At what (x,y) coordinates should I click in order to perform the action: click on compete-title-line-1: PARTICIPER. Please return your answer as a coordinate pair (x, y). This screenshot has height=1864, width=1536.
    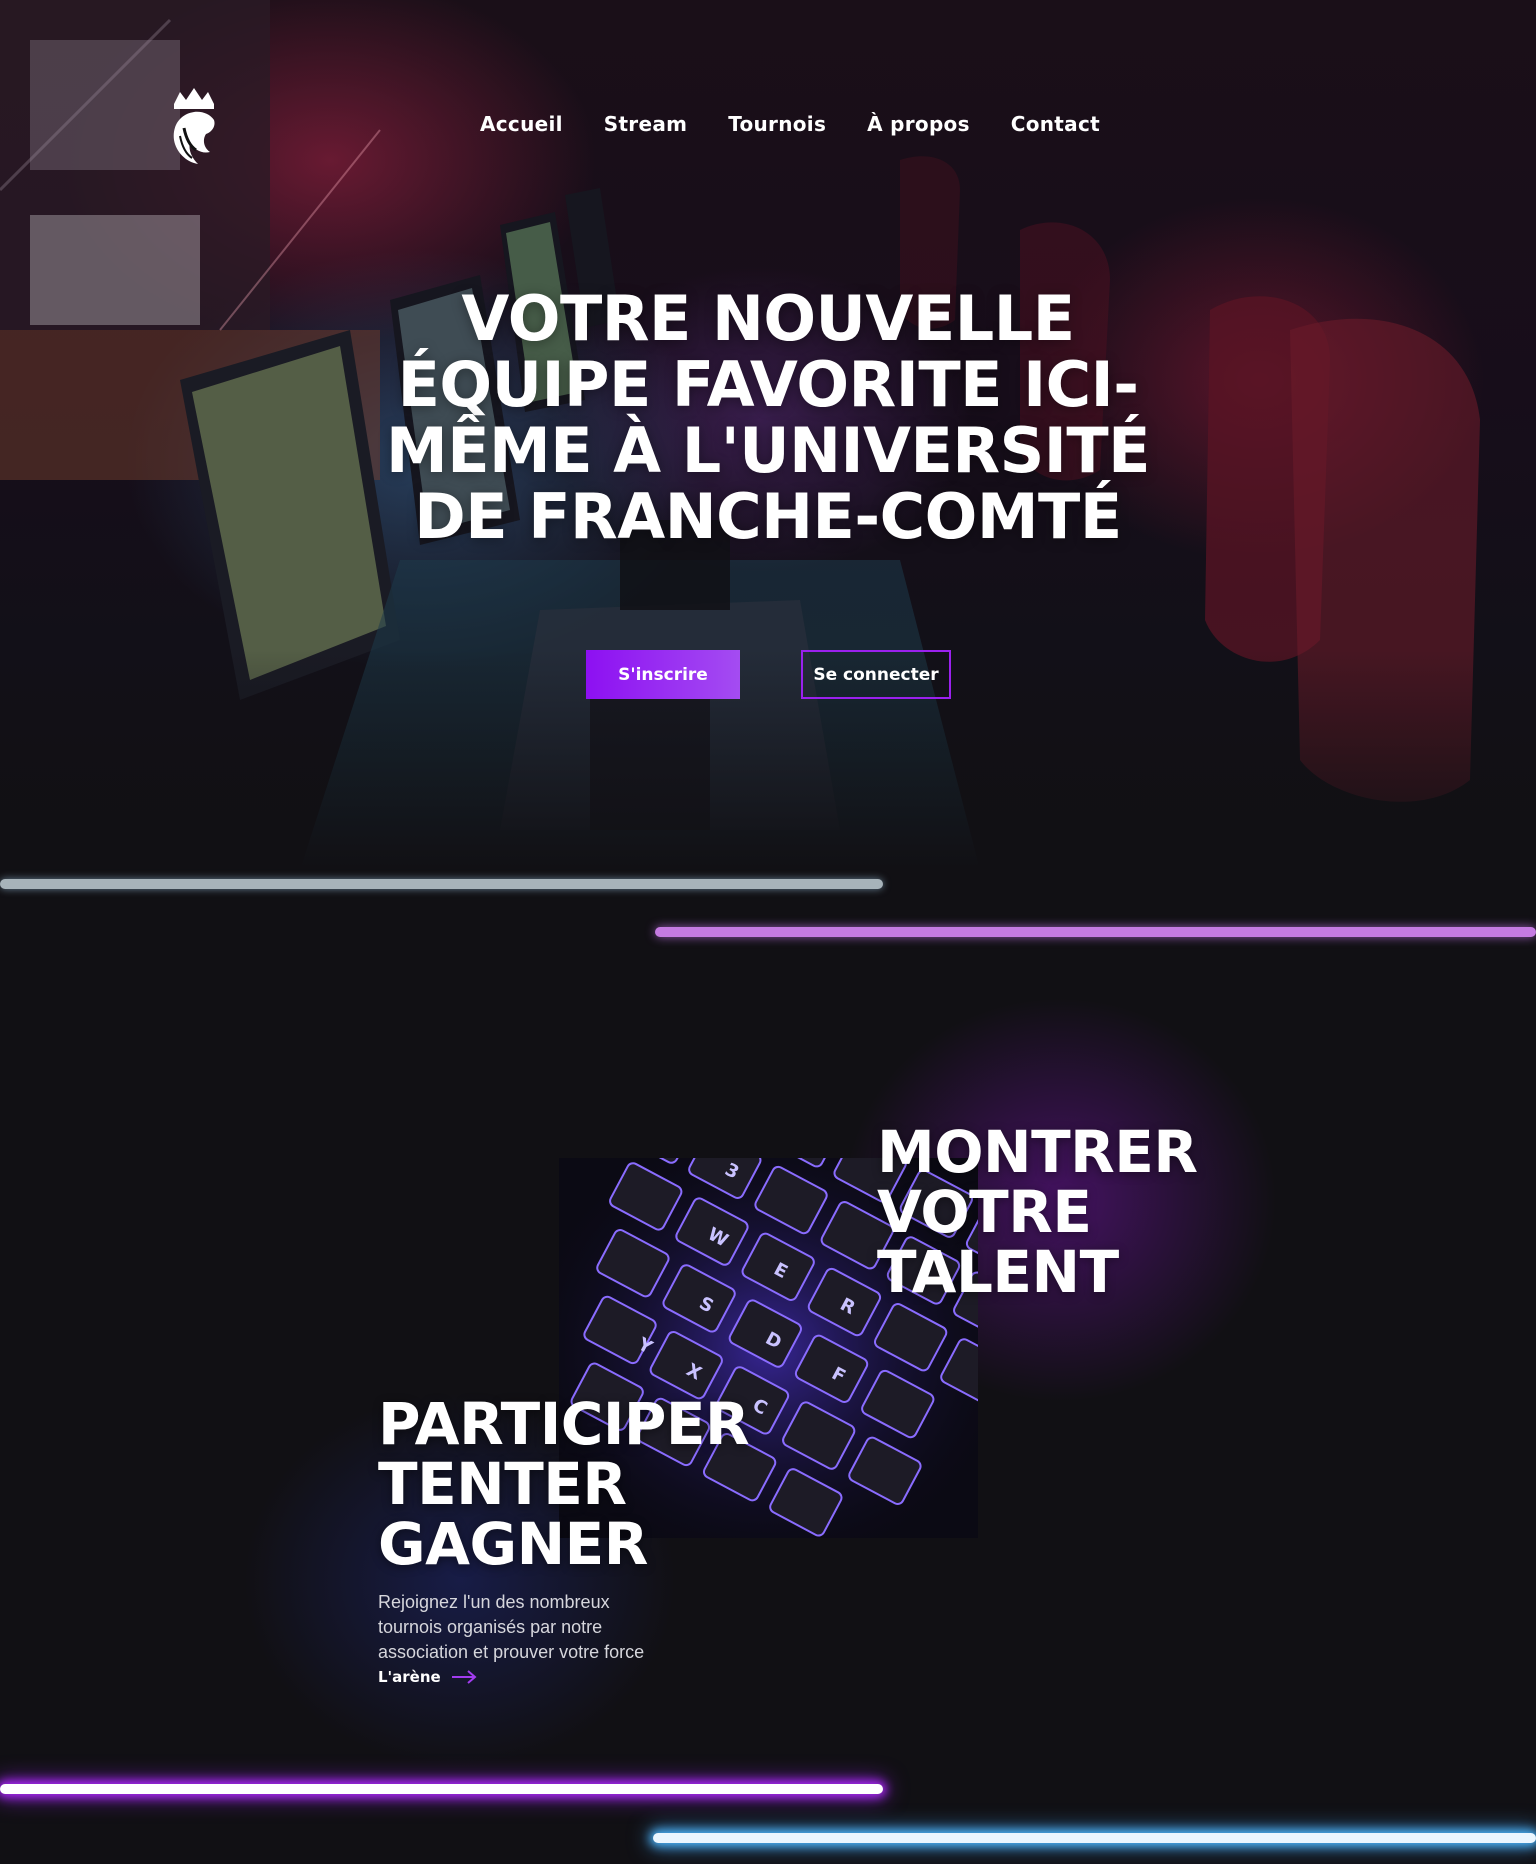
    Looking at the image, I should click on (564, 1424).